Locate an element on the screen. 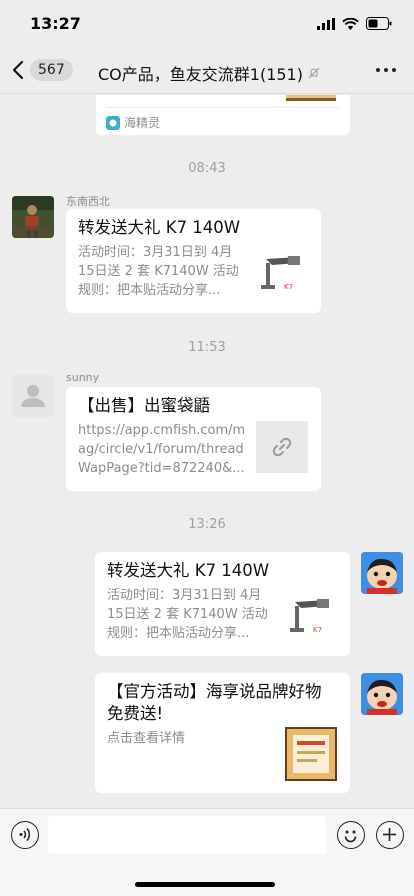  link-thumbnail is located at coordinates (282, 447).